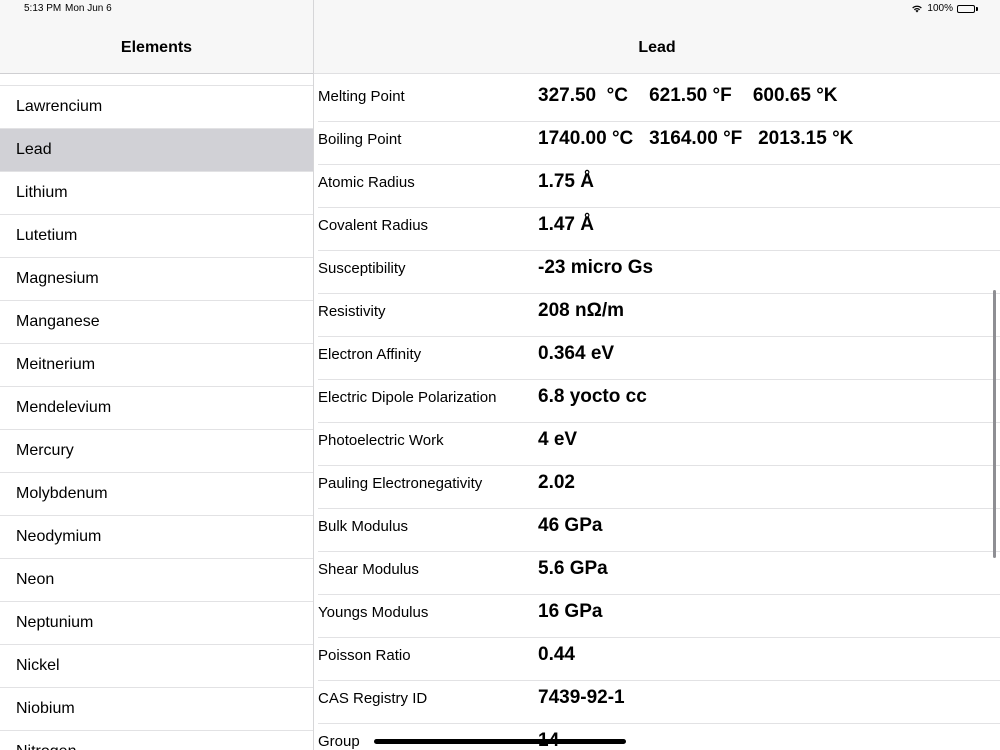  What do you see at coordinates (373, 698) in the screenshot?
I see `property-label: CAS Registry ID` at bounding box center [373, 698].